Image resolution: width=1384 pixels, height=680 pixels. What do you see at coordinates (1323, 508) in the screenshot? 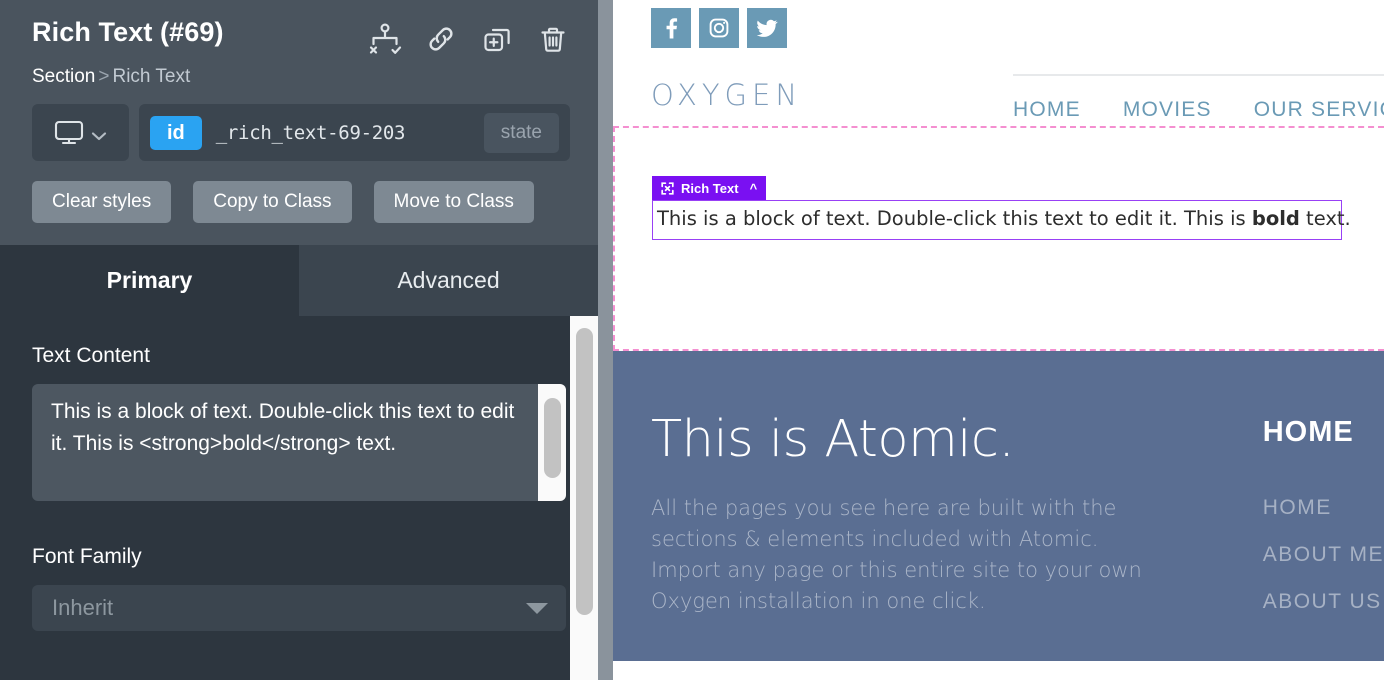
I see `hero-link-home: HOME` at bounding box center [1323, 508].